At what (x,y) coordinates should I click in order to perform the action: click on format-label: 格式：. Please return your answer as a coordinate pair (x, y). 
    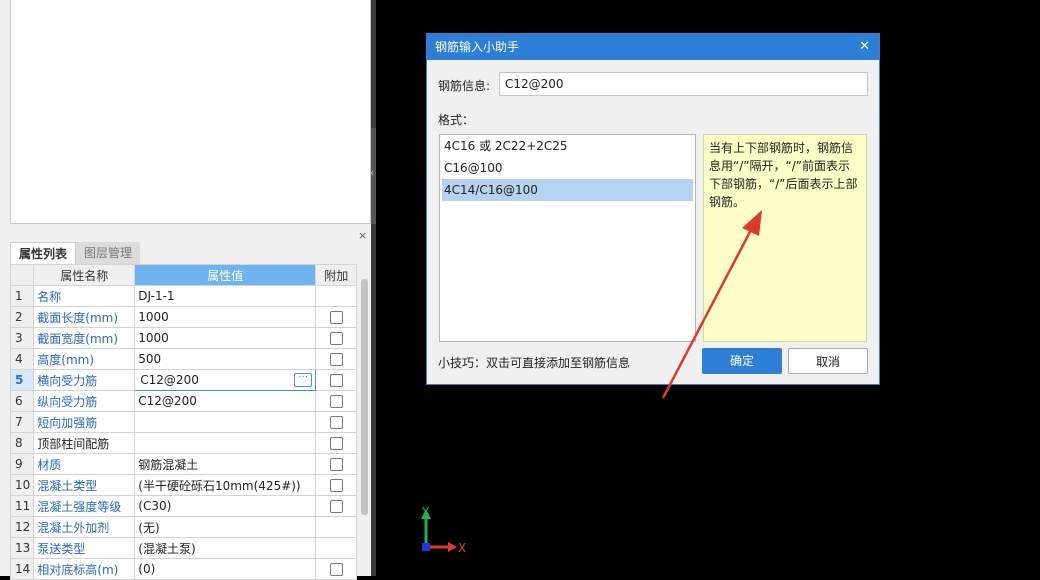
    Looking at the image, I should click on (456, 120).